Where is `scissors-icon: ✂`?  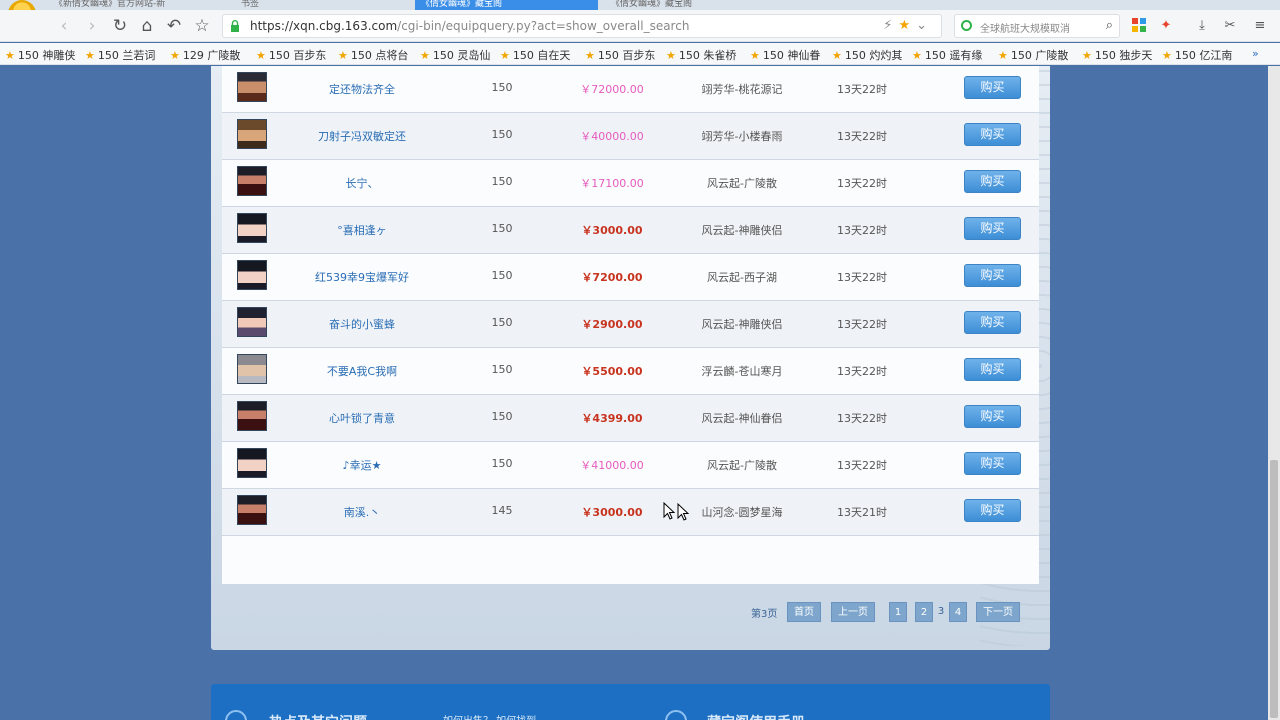
scissors-icon: ✂ is located at coordinates (1230, 26).